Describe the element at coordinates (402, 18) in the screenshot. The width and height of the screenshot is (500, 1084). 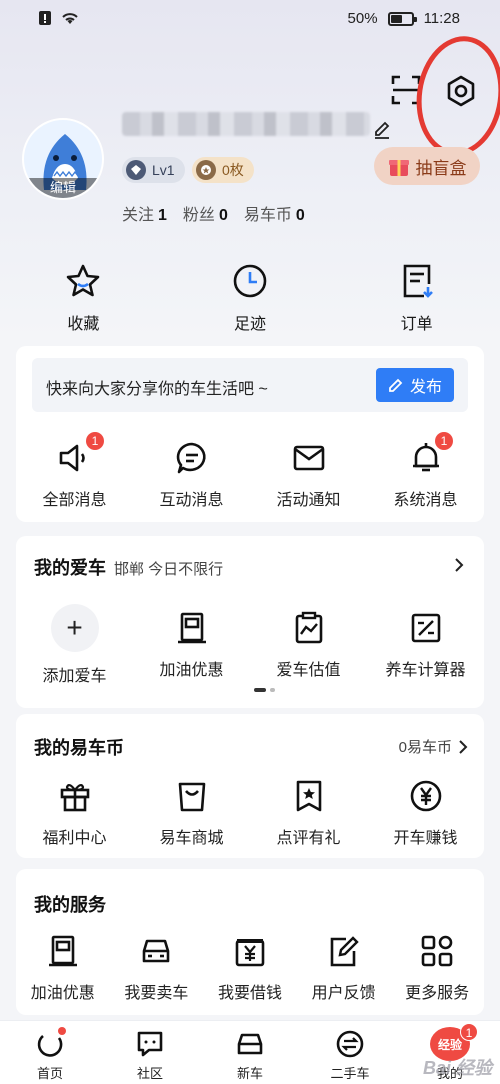
I see `battery-icon` at that location.